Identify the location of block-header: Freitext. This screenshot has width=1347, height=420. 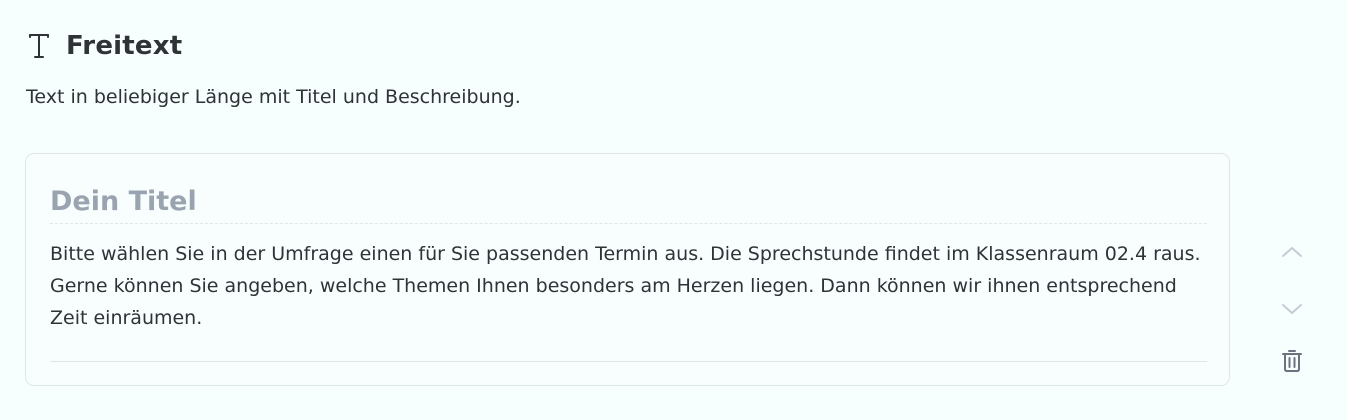
(104, 46).